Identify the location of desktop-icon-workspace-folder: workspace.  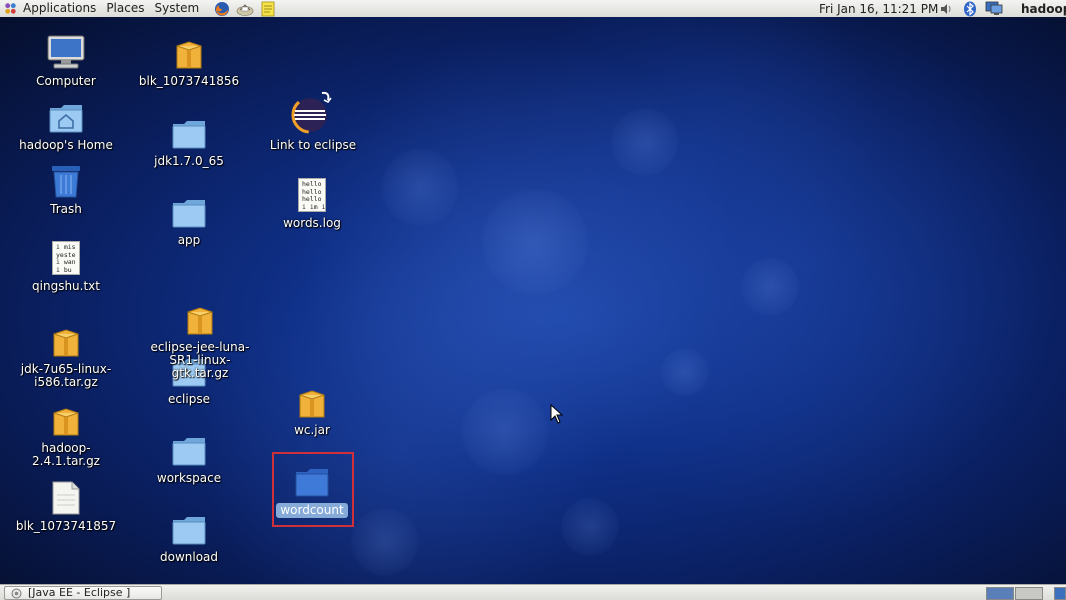
(189, 458).